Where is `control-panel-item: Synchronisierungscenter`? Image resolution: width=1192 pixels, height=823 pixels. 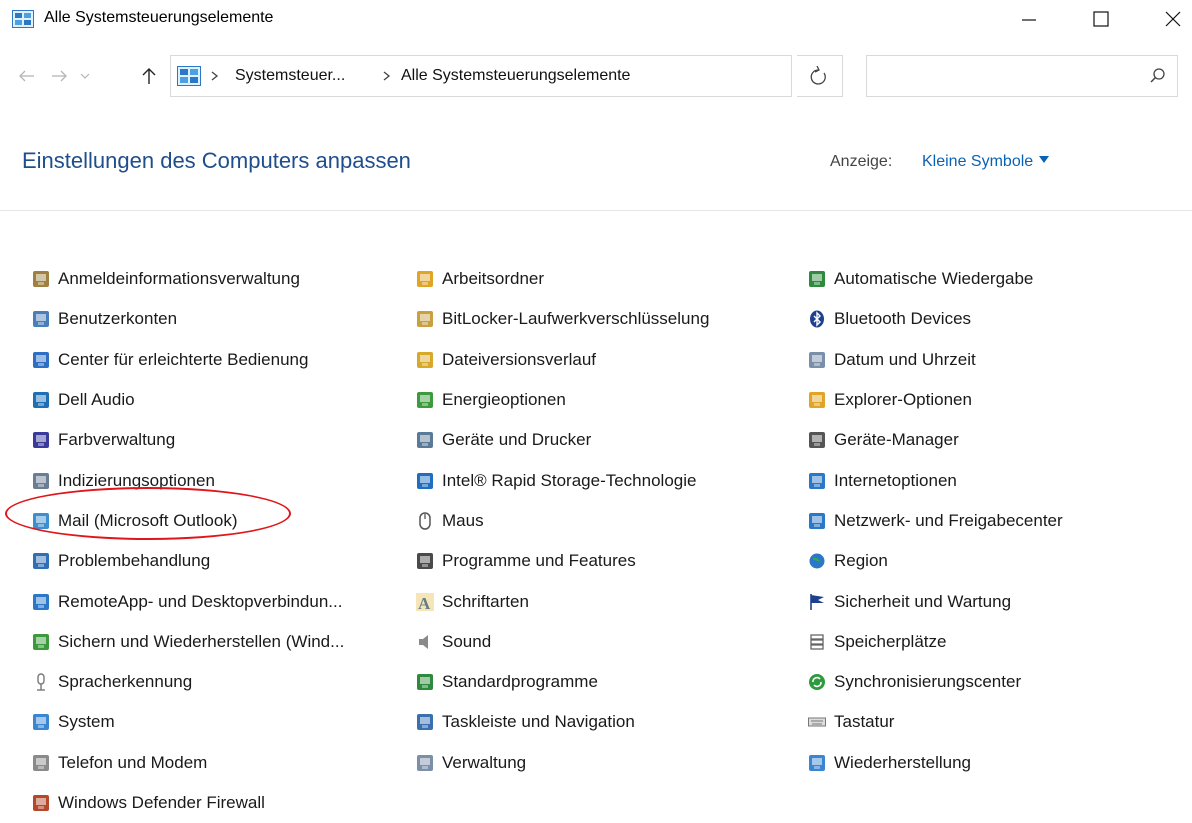
control-panel-item: Synchronisierungscenter is located at coordinates (935, 682).